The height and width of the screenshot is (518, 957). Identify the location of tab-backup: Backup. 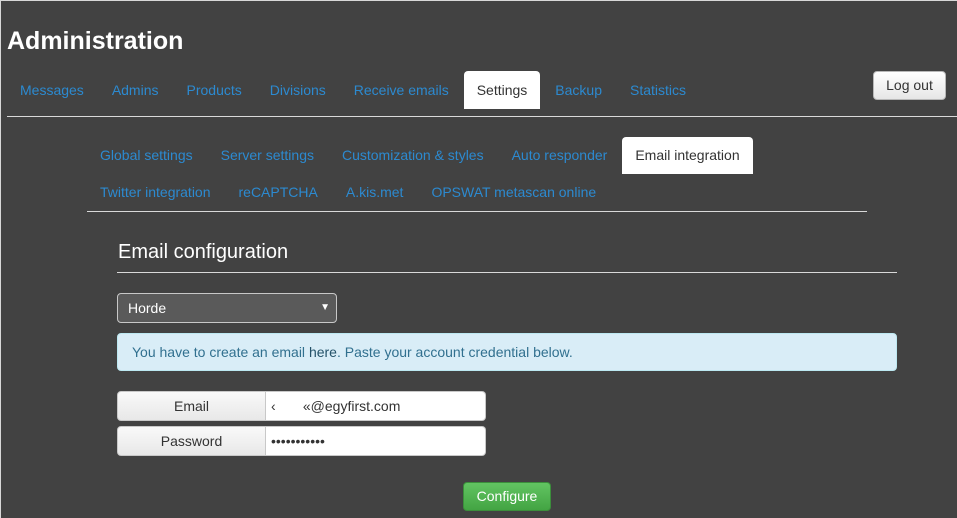
(578, 90).